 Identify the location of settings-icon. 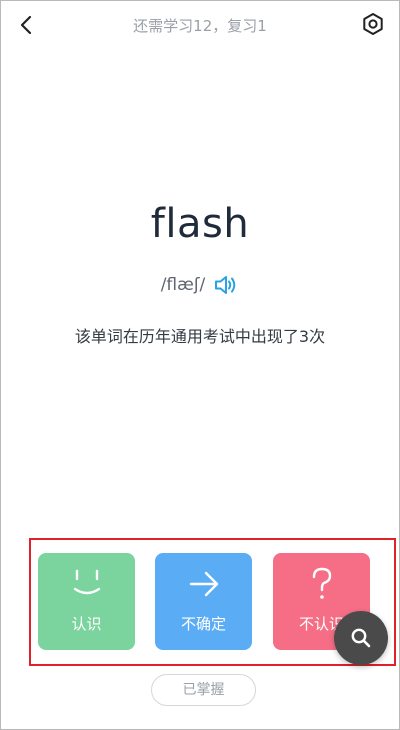
(373, 24).